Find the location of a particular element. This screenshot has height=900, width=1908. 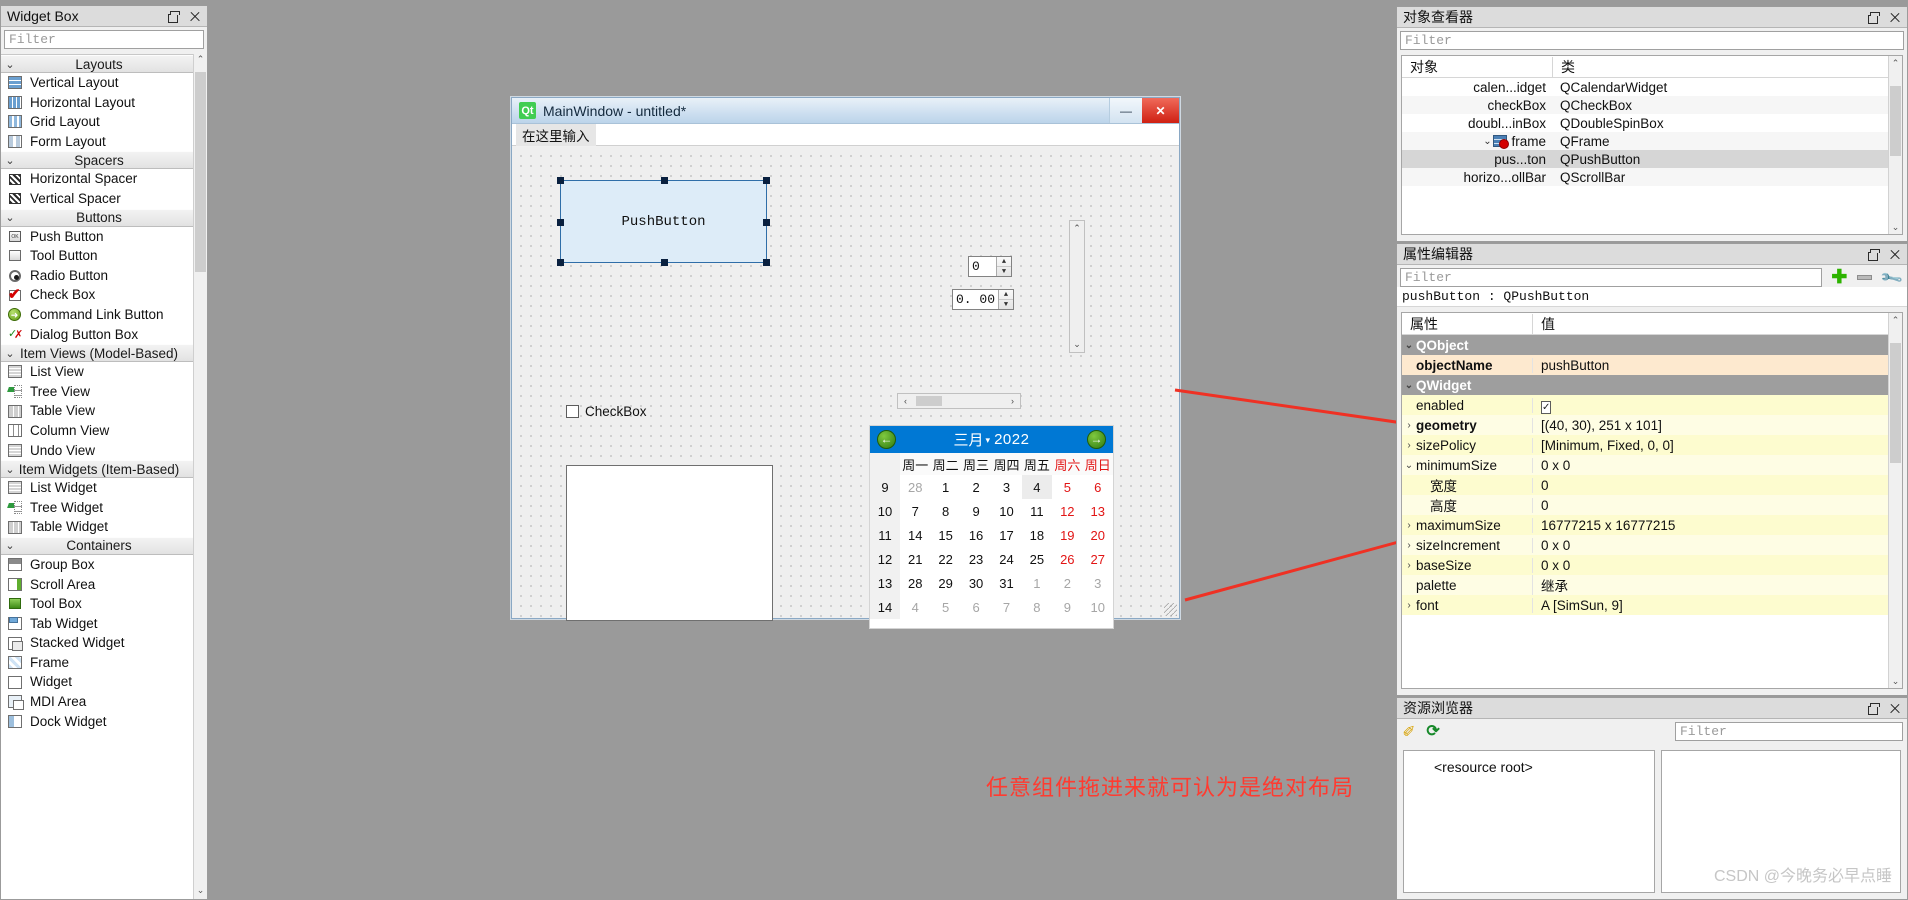

property-value-label: A [SimSun, 9] is located at coordinates (1717, 605).